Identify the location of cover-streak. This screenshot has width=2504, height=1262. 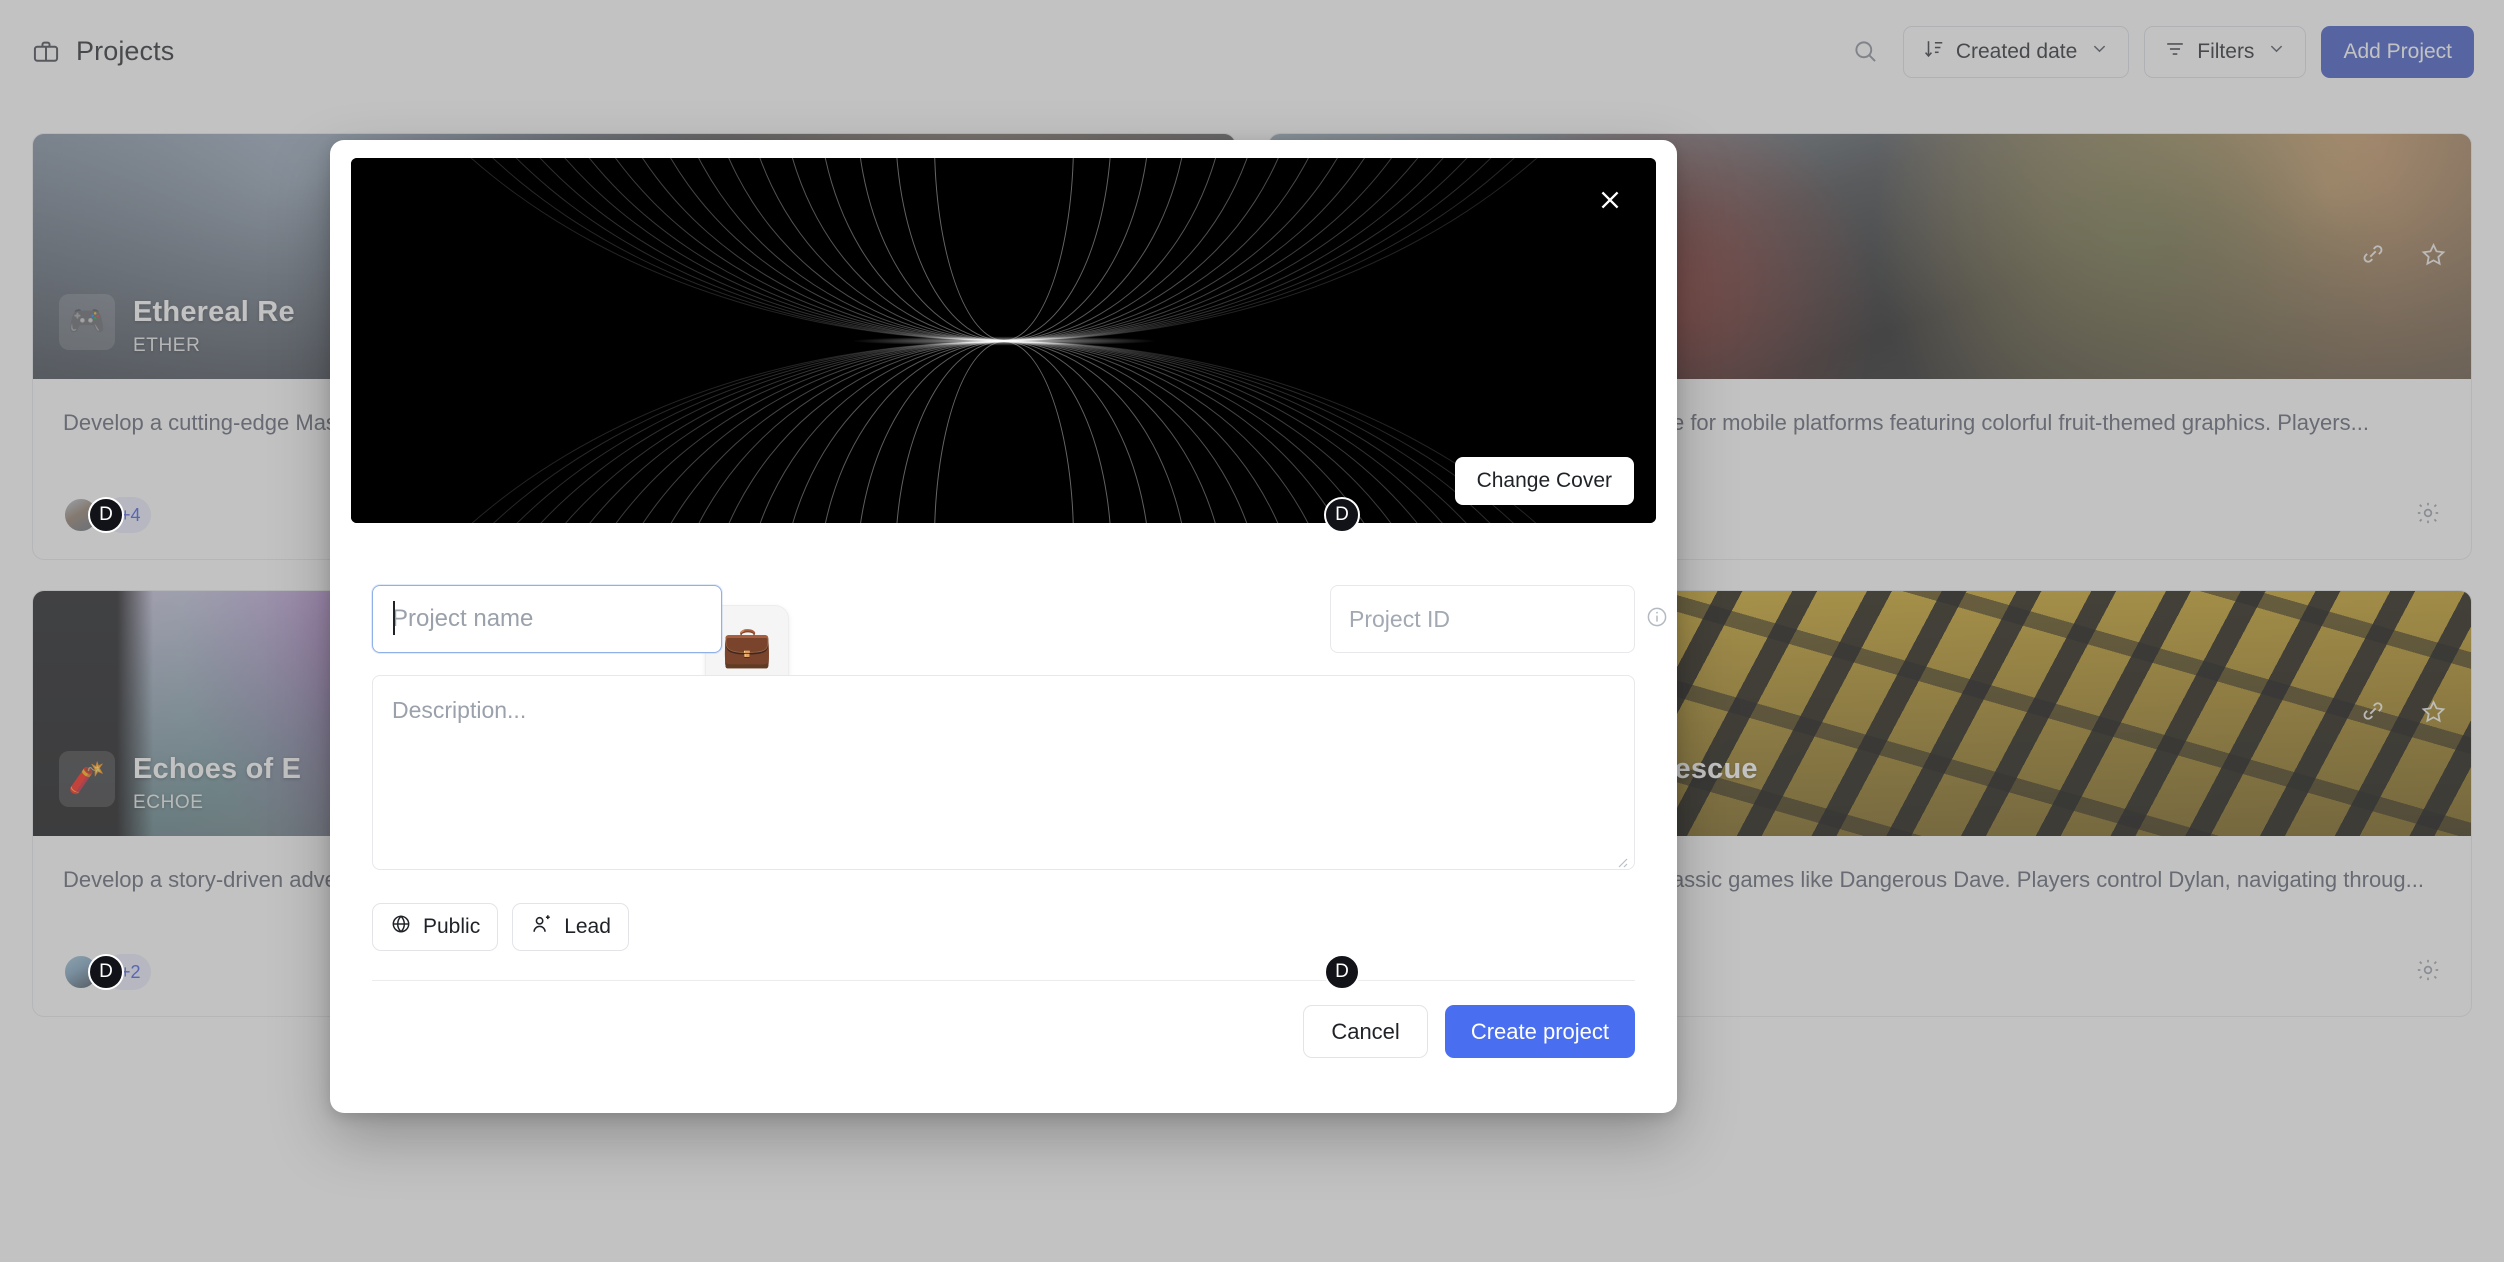
(1003, 249).